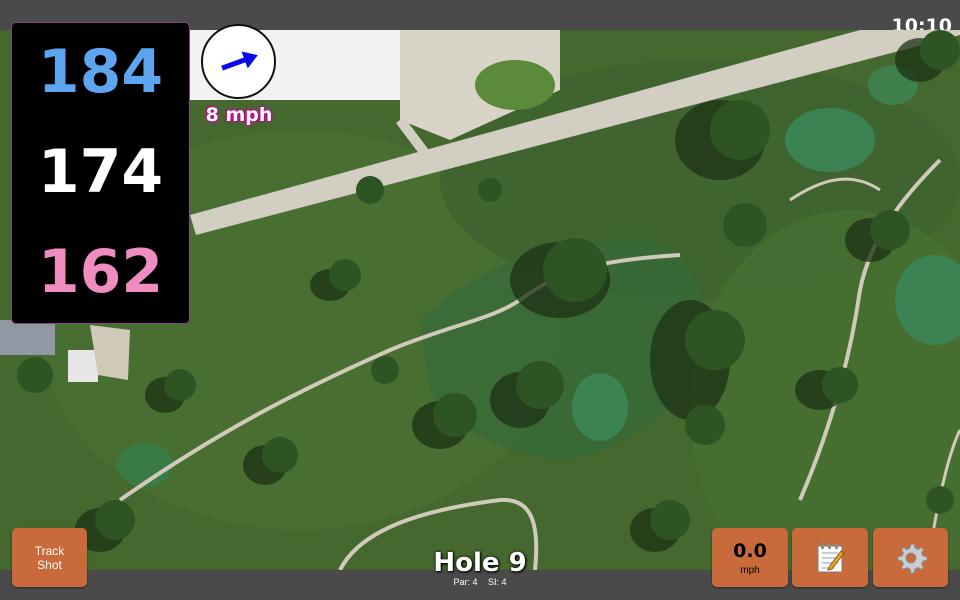 The height and width of the screenshot is (600, 960). I want to click on back-distance: 184, so click(100, 72).